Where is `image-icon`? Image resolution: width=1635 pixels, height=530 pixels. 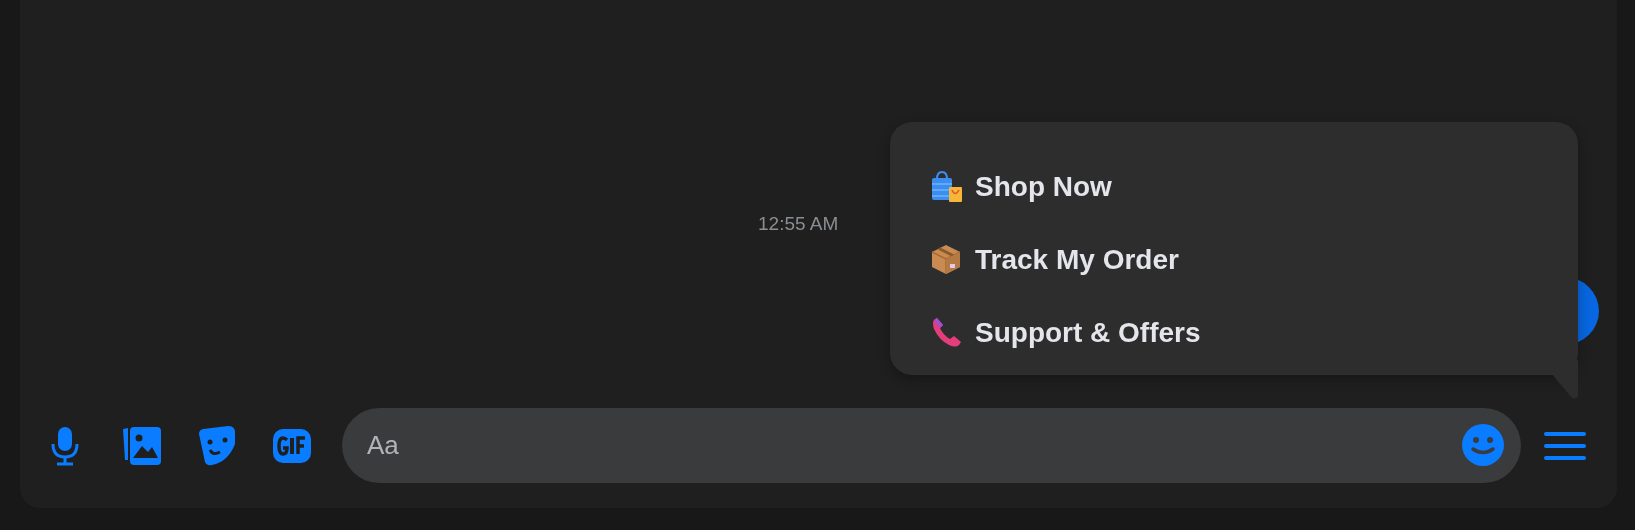
image-icon is located at coordinates (142, 445).